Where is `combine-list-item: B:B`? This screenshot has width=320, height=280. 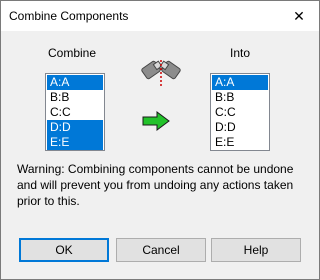
combine-list-item: B:B is located at coordinates (75, 97).